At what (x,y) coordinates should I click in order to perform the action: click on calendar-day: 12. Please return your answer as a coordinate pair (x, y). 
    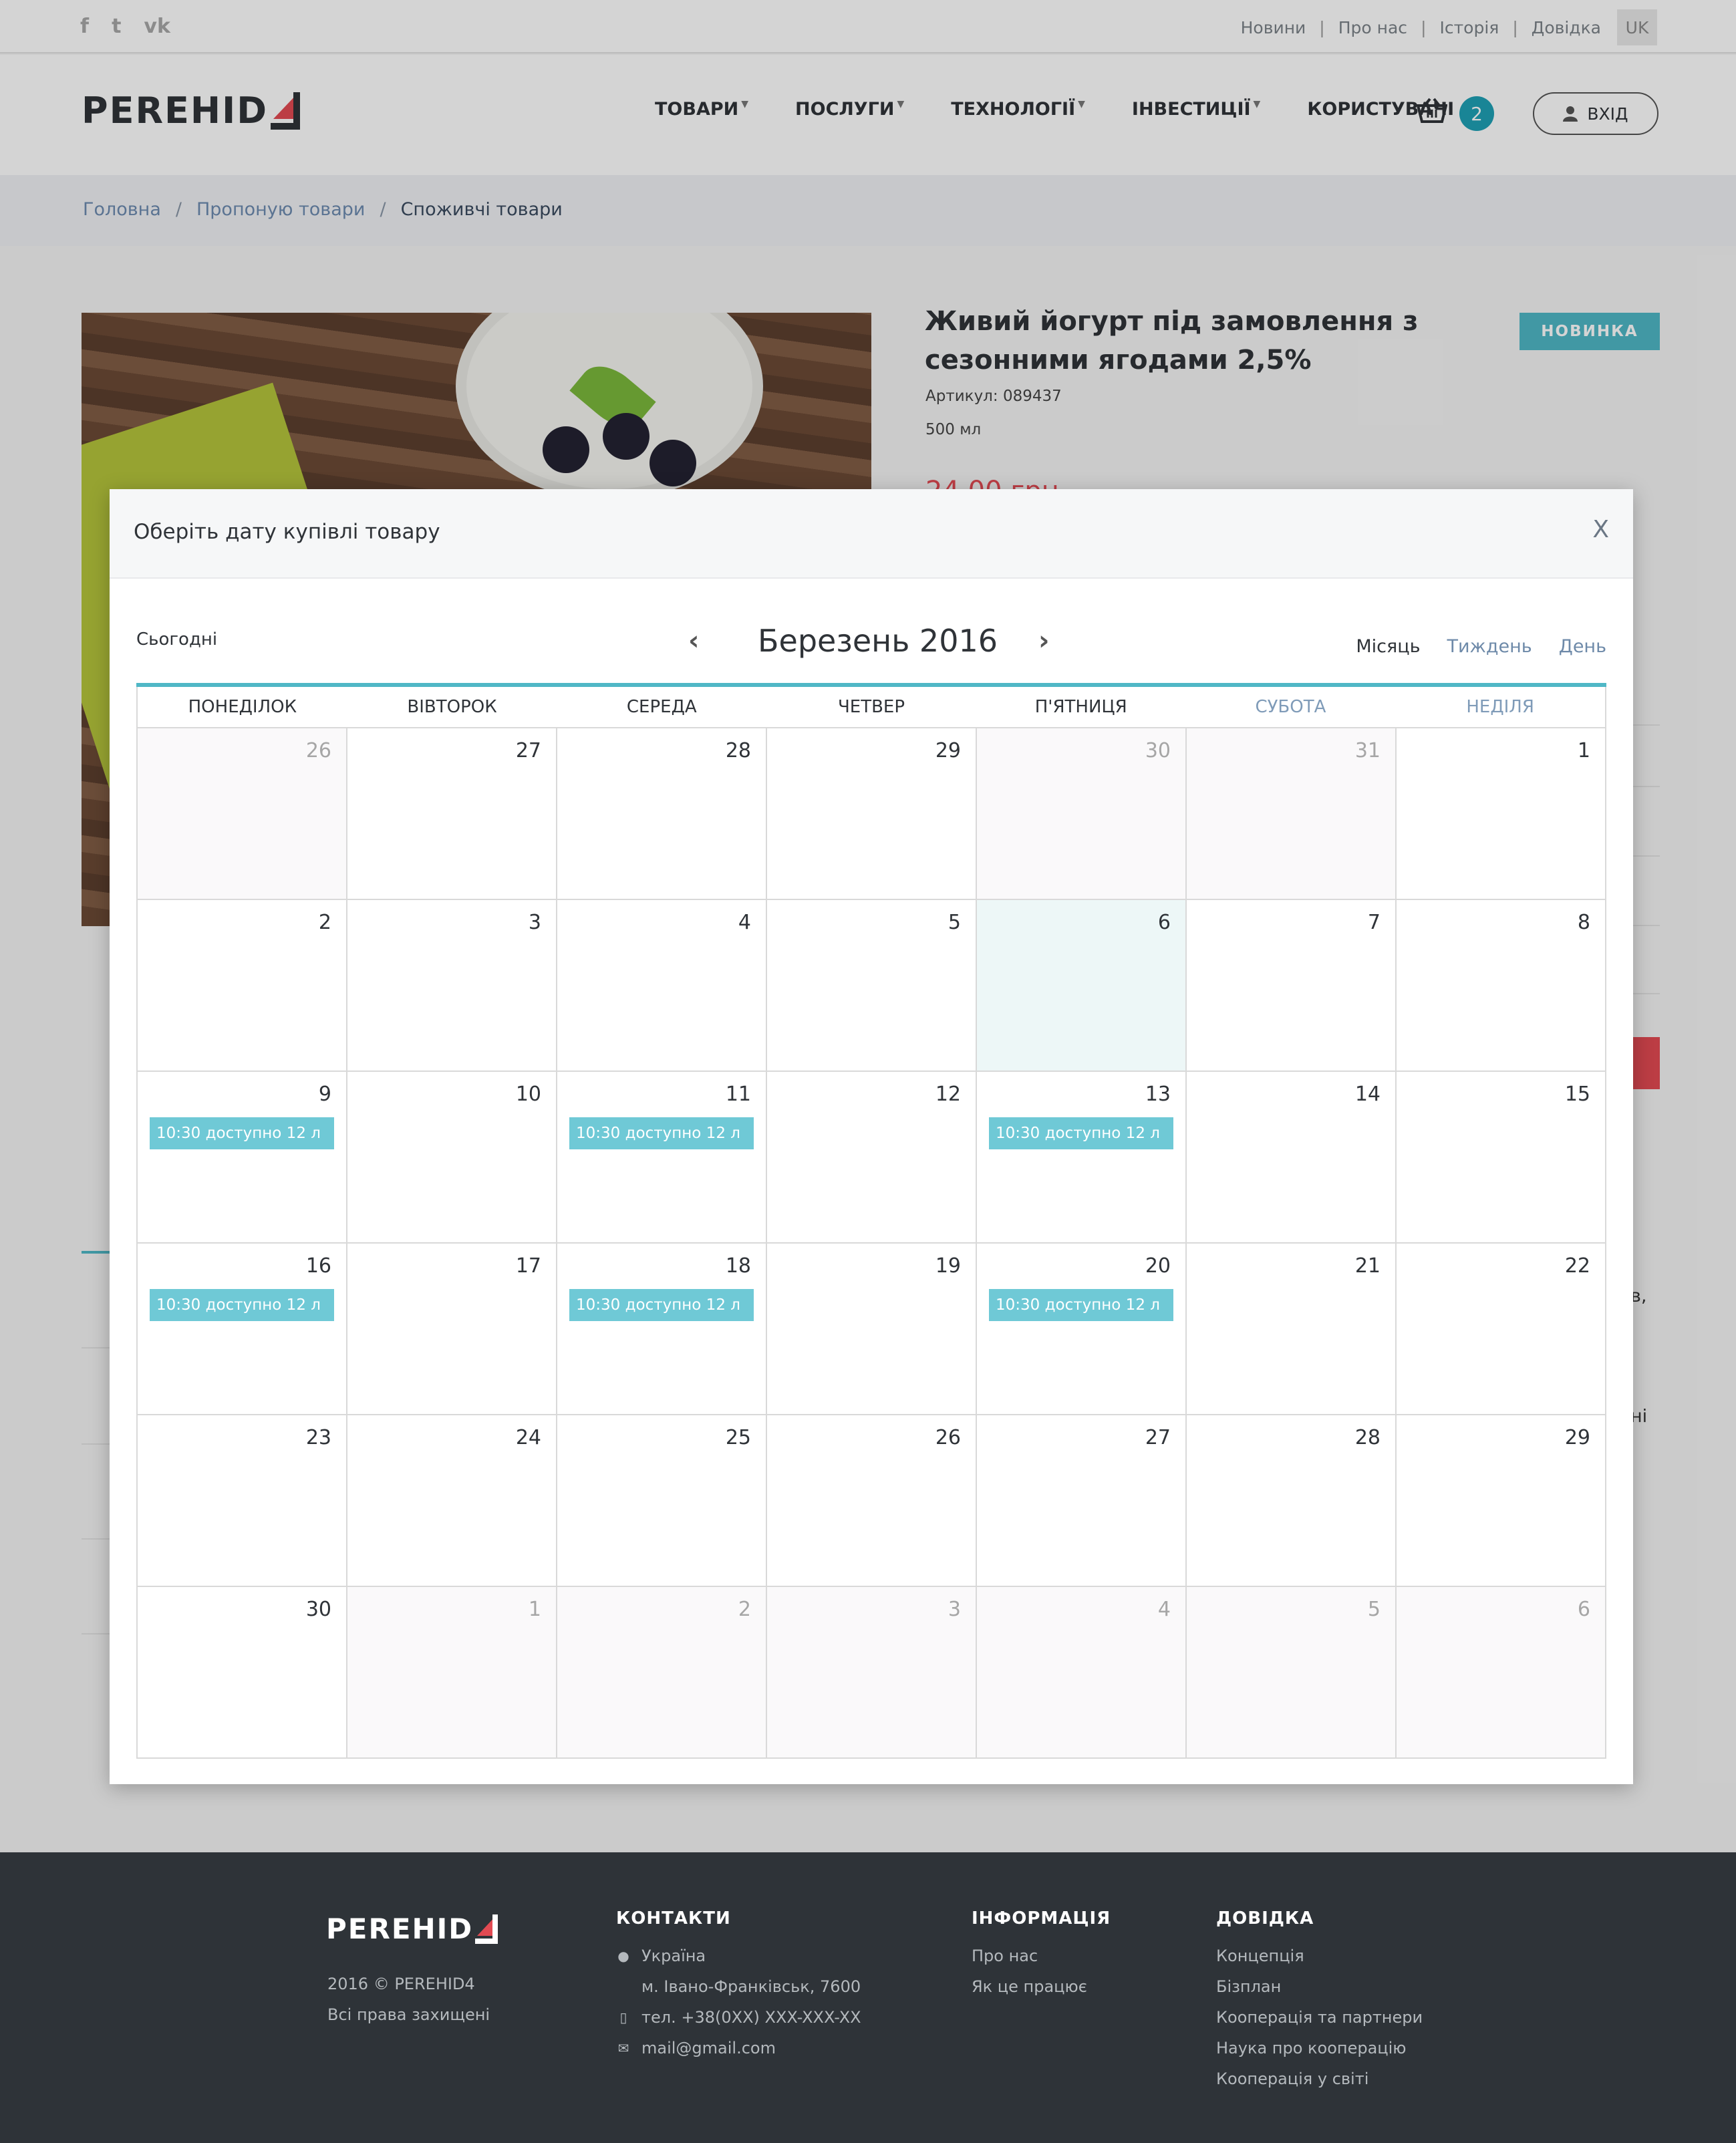
    Looking at the image, I should click on (872, 1158).